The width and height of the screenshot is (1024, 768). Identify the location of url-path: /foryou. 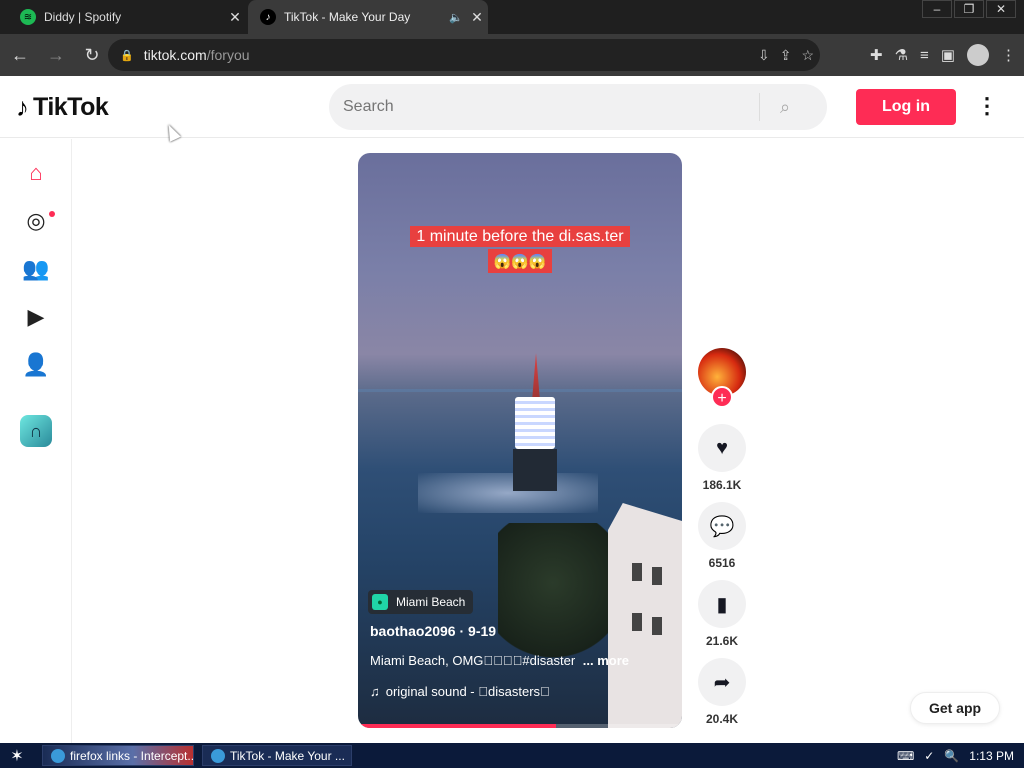
(228, 55).